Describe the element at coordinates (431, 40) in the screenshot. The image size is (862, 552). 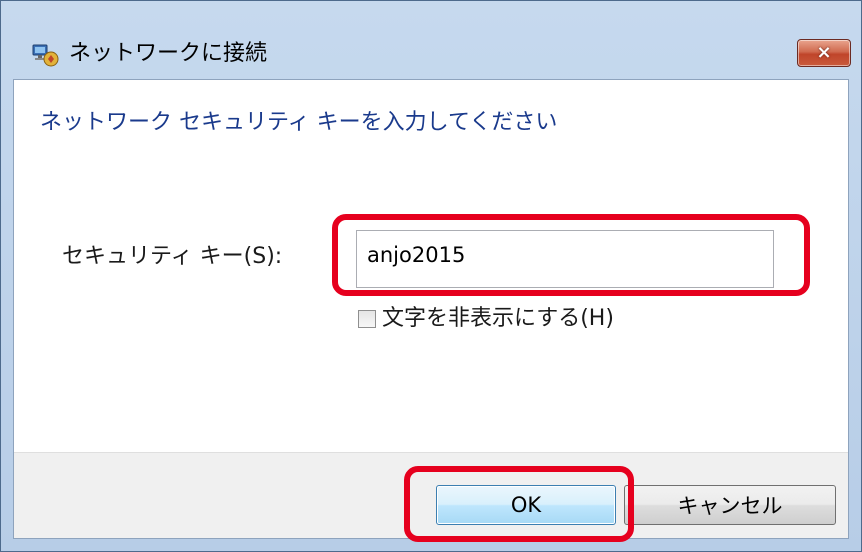
I see `title-bar: ネットワークに接続 ×` at that location.